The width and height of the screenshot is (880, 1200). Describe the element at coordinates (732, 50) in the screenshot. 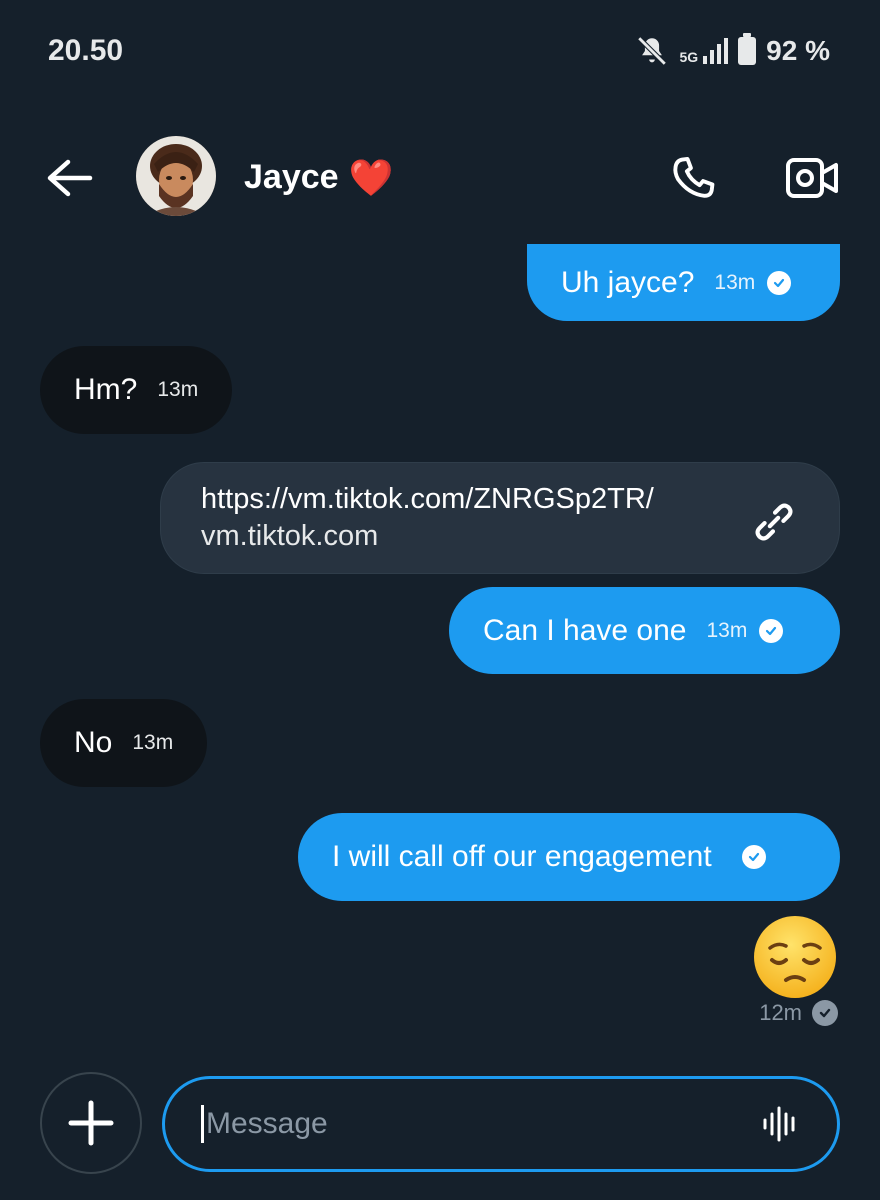

I see `status-icons: 5G 92 %` at that location.